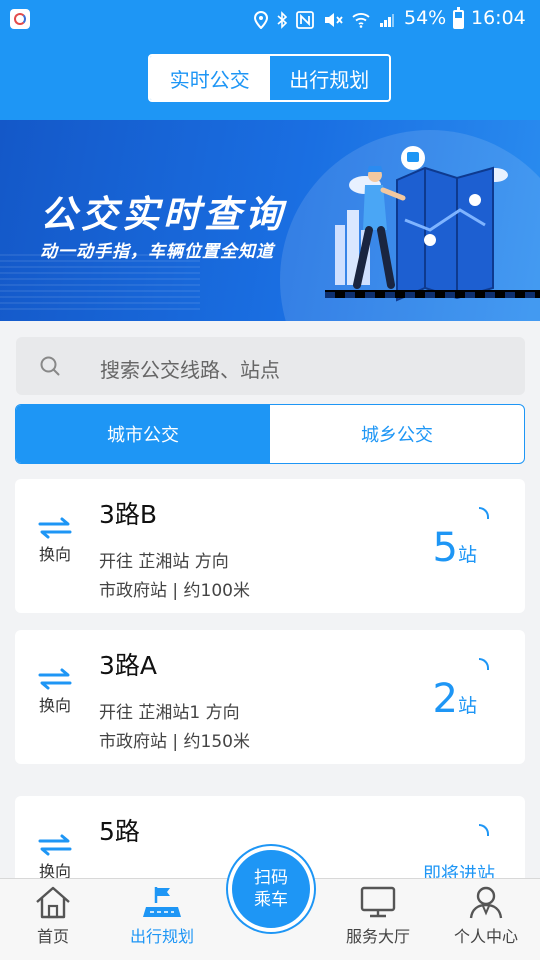  I want to click on route-card: 换向 3路A 开往 芷湘站1 方向 市政府站 | 约150米 2站, so click(270, 697).